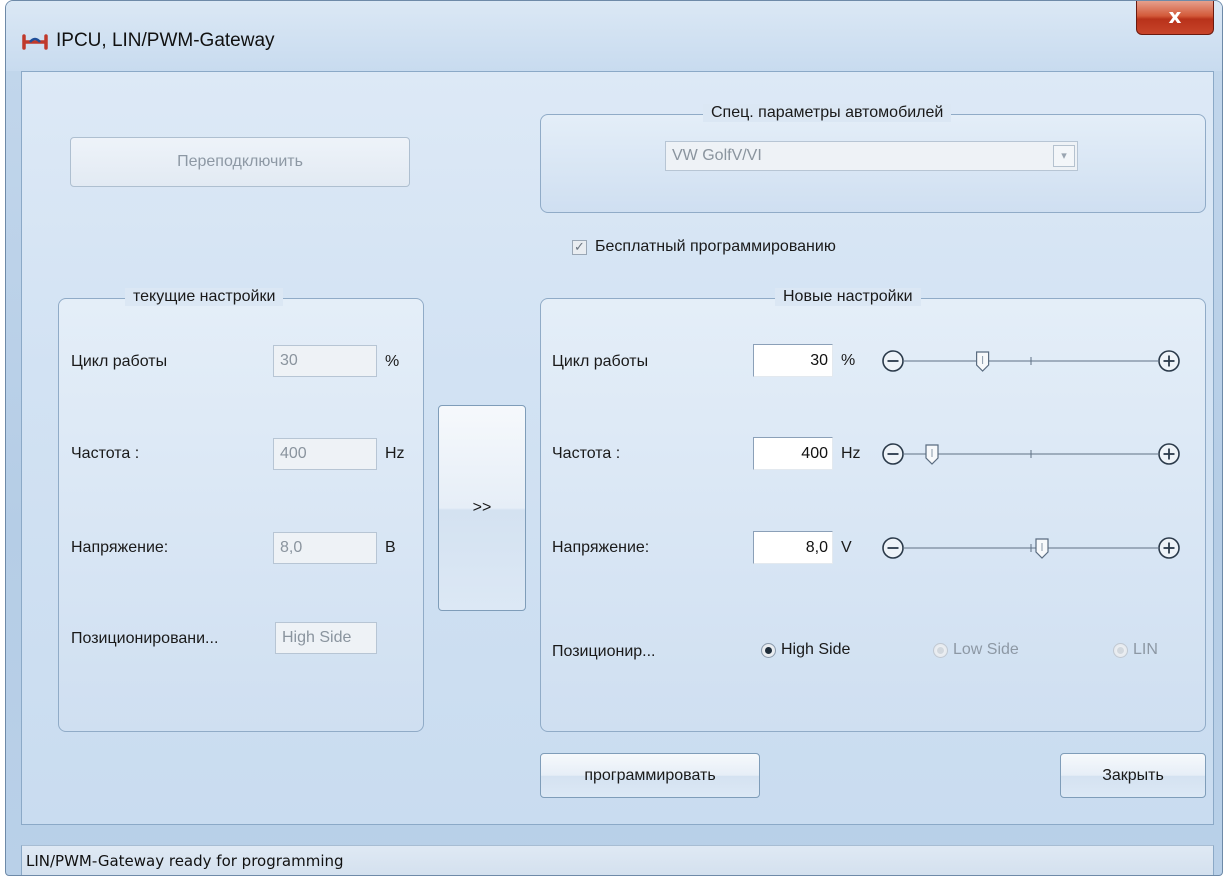  Describe the element at coordinates (395, 453) in the screenshot. I see `current-frequency-unit: Hz` at that location.